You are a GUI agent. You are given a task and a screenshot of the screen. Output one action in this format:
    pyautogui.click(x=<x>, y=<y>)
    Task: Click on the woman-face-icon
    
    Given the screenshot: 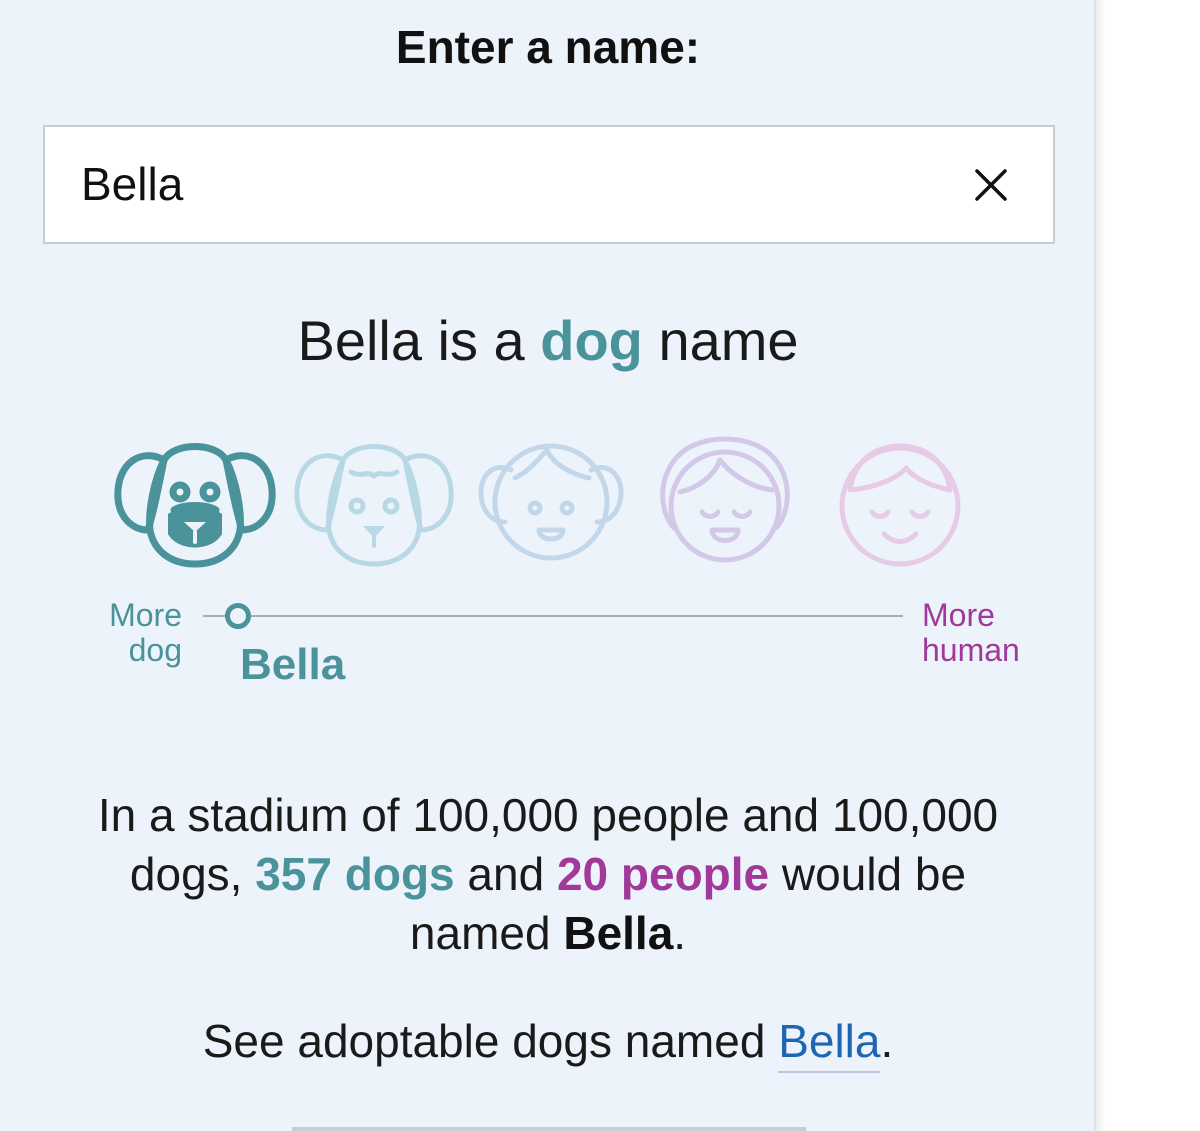 What is the action you would take?
    pyautogui.click(x=725, y=499)
    